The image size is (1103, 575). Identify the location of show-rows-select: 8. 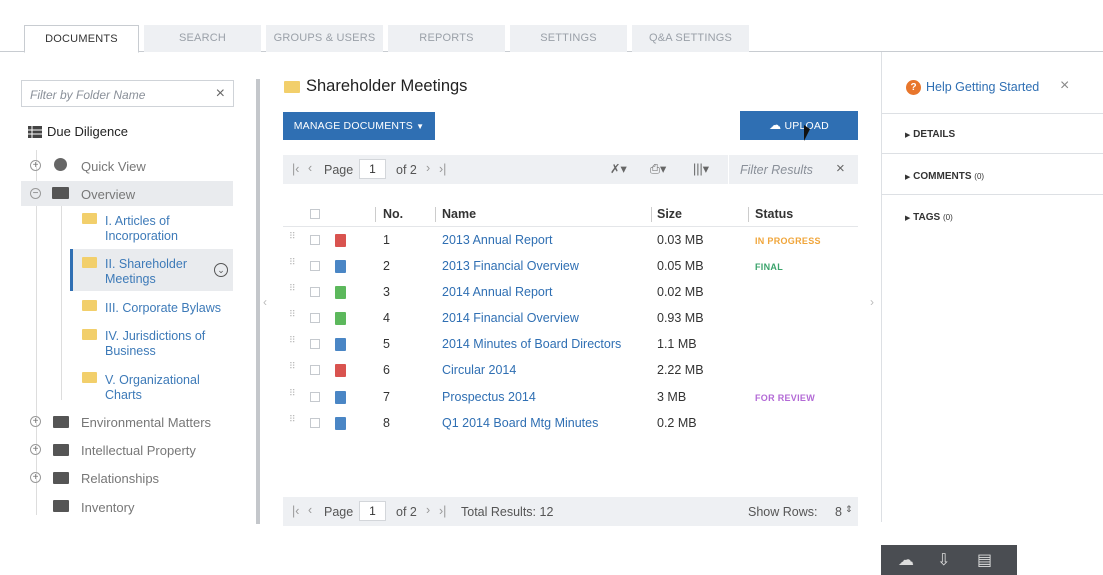
(838, 512).